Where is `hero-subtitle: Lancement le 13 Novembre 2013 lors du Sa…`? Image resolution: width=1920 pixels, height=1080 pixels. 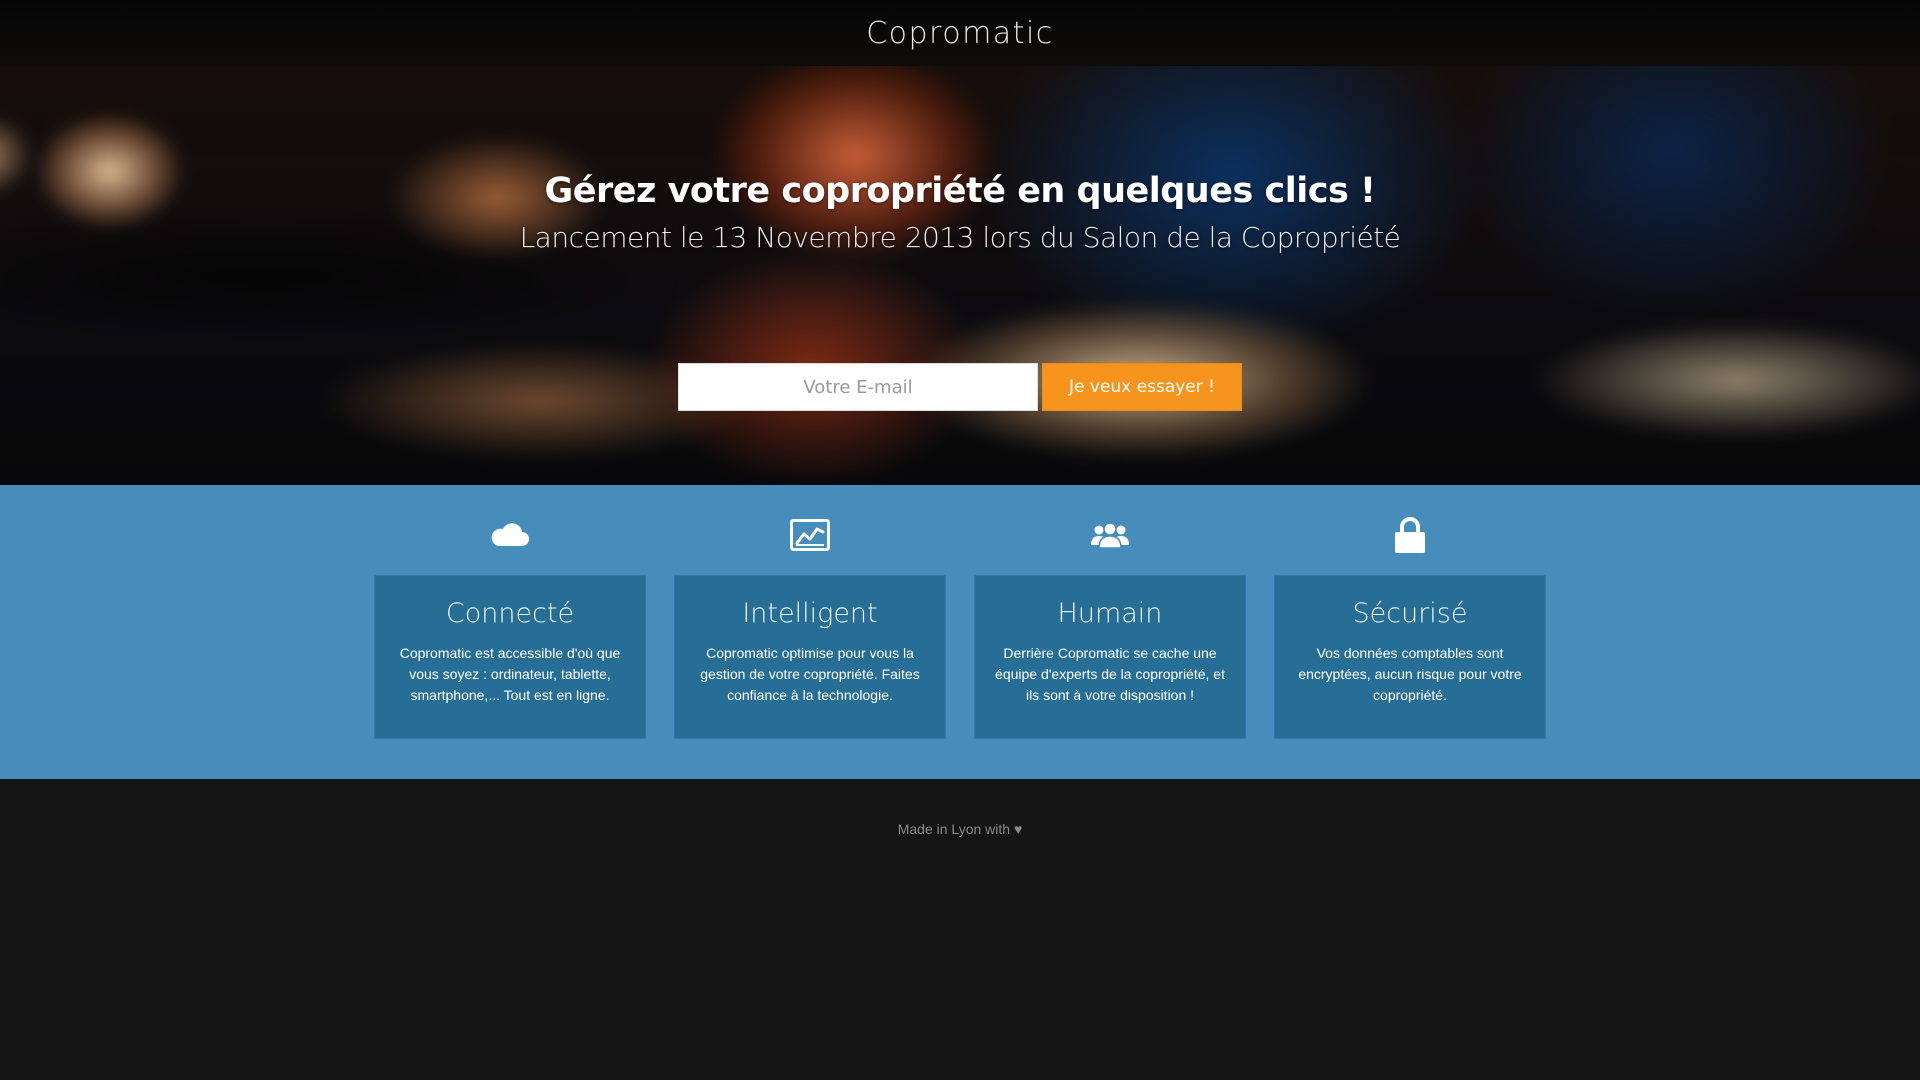 hero-subtitle: Lancement le 13 Novembre 2013 lors du Sa… is located at coordinates (960, 237).